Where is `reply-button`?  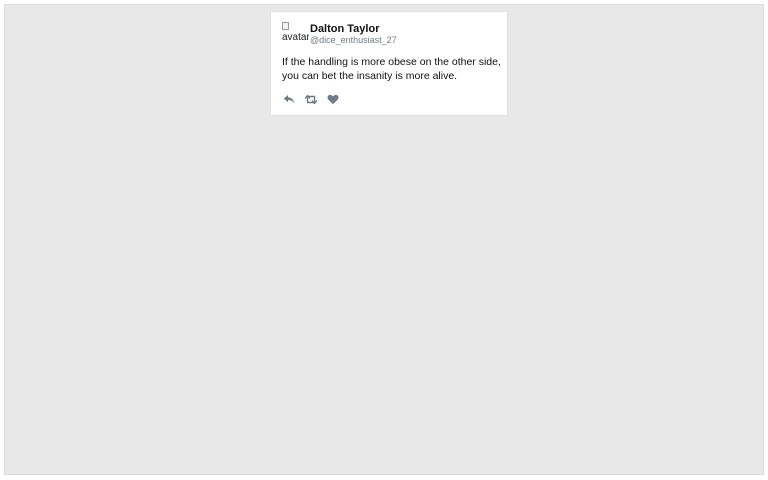 reply-button is located at coordinates (289, 99).